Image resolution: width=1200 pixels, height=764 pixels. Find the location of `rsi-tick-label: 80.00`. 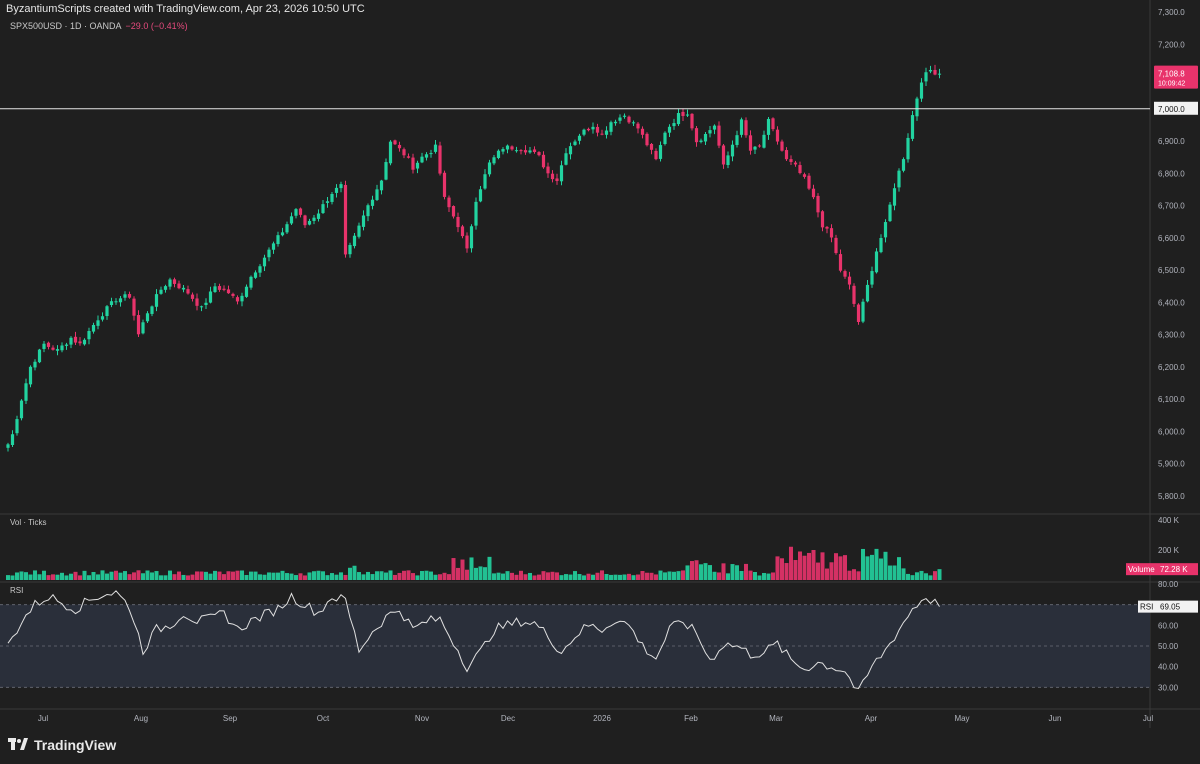

rsi-tick-label: 80.00 is located at coordinates (1168, 584).